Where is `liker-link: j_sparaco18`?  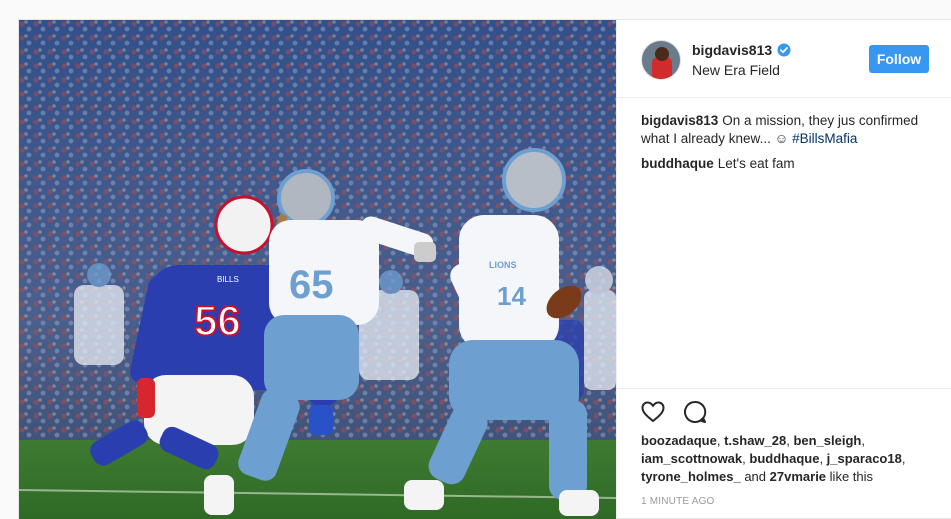 liker-link: j_sparaco18 is located at coordinates (864, 458).